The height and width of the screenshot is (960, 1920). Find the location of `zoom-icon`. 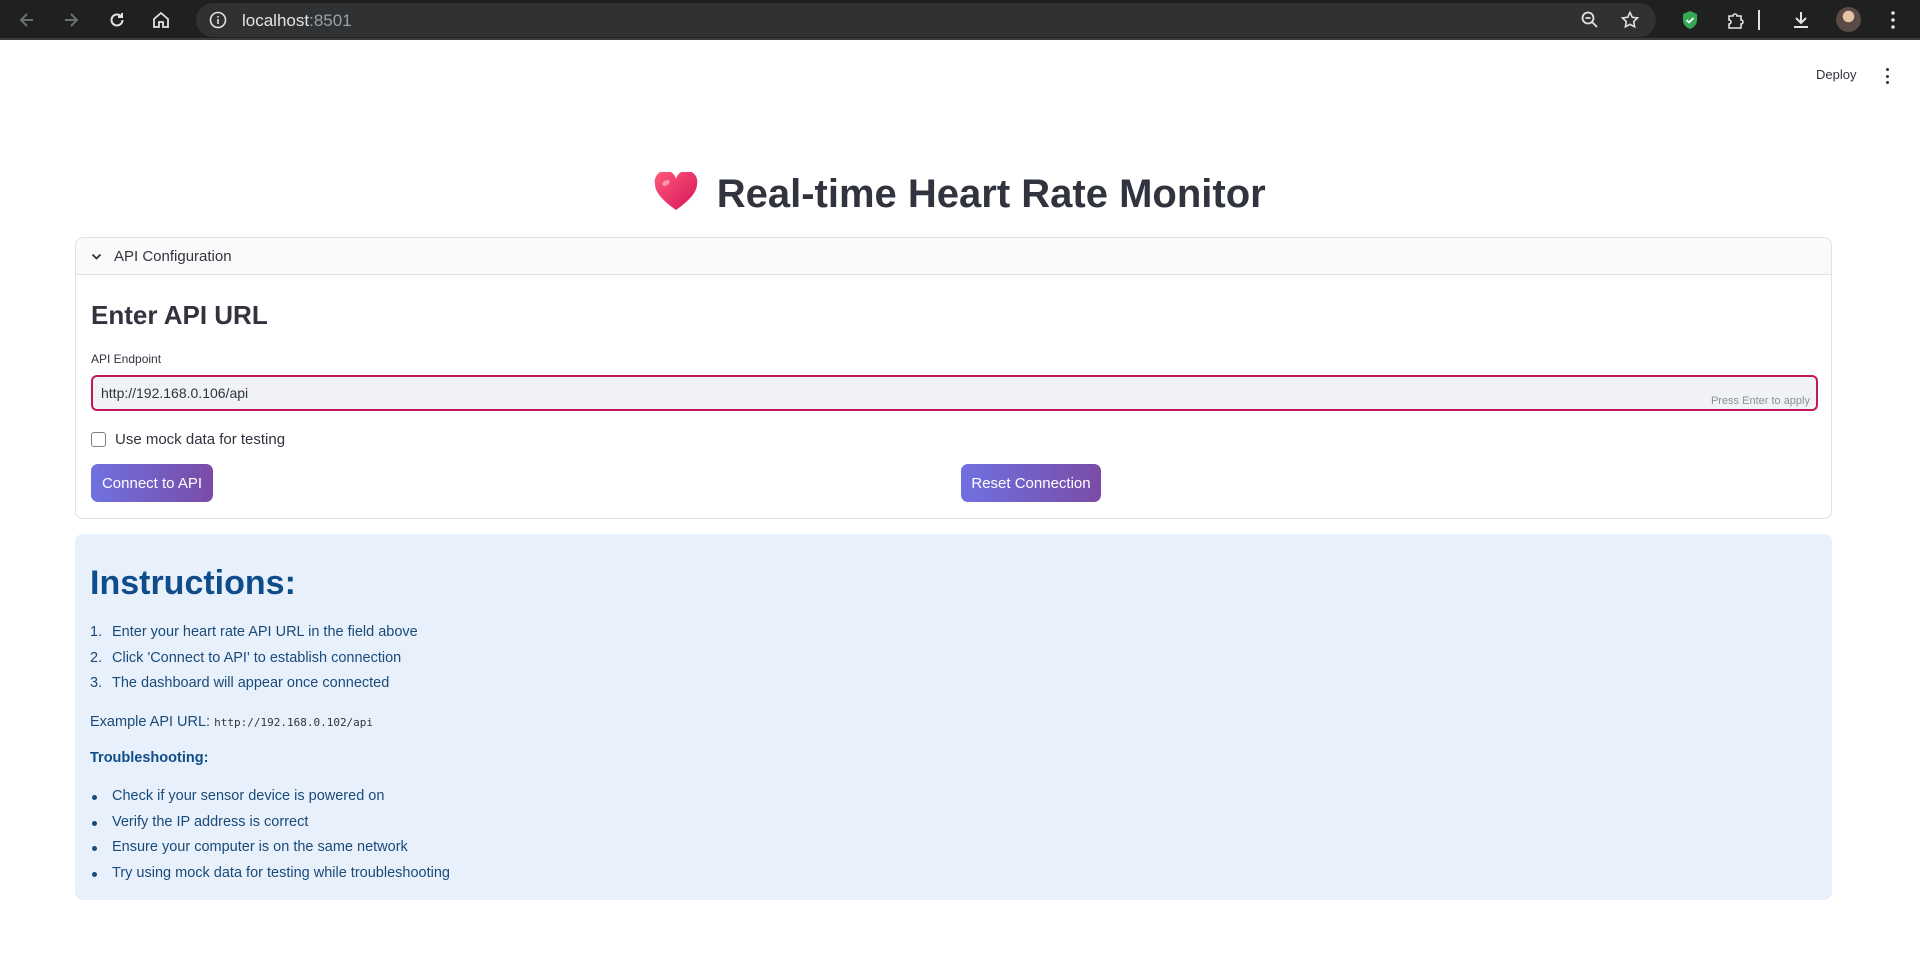

zoom-icon is located at coordinates (1590, 20).